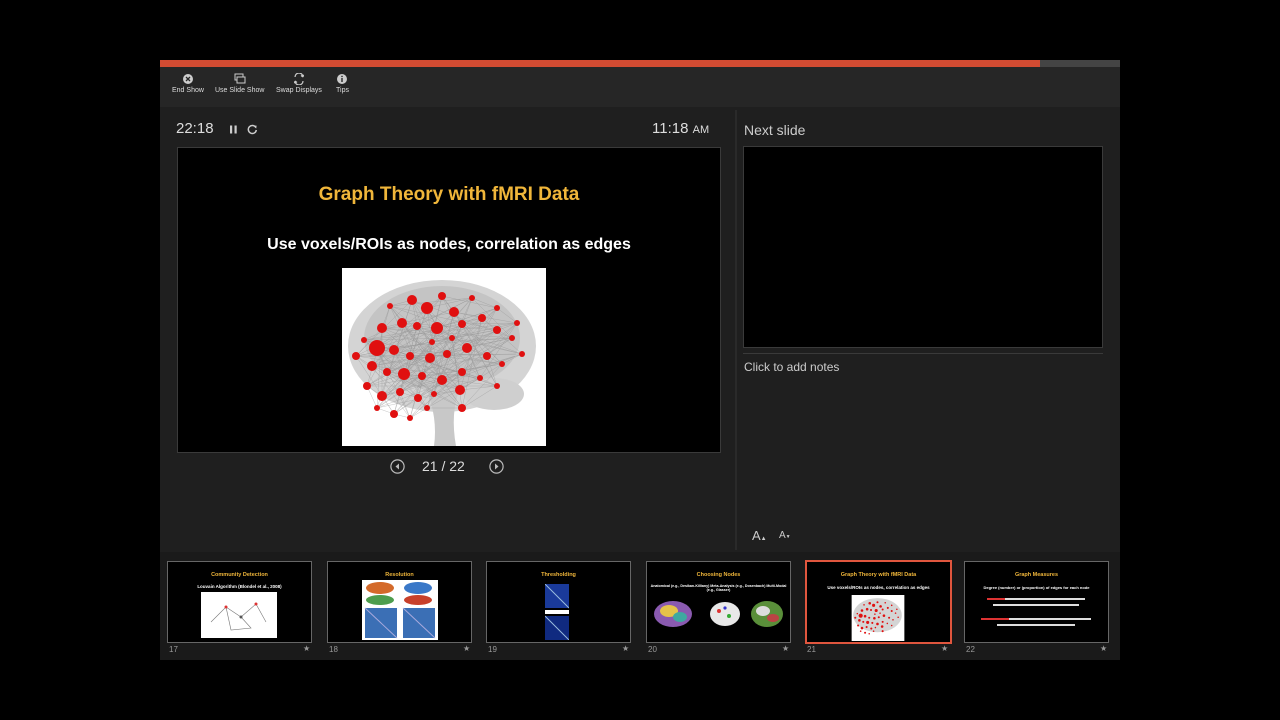  Describe the element at coordinates (496, 466) in the screenshot. I see `next-slide-icon` at that location.